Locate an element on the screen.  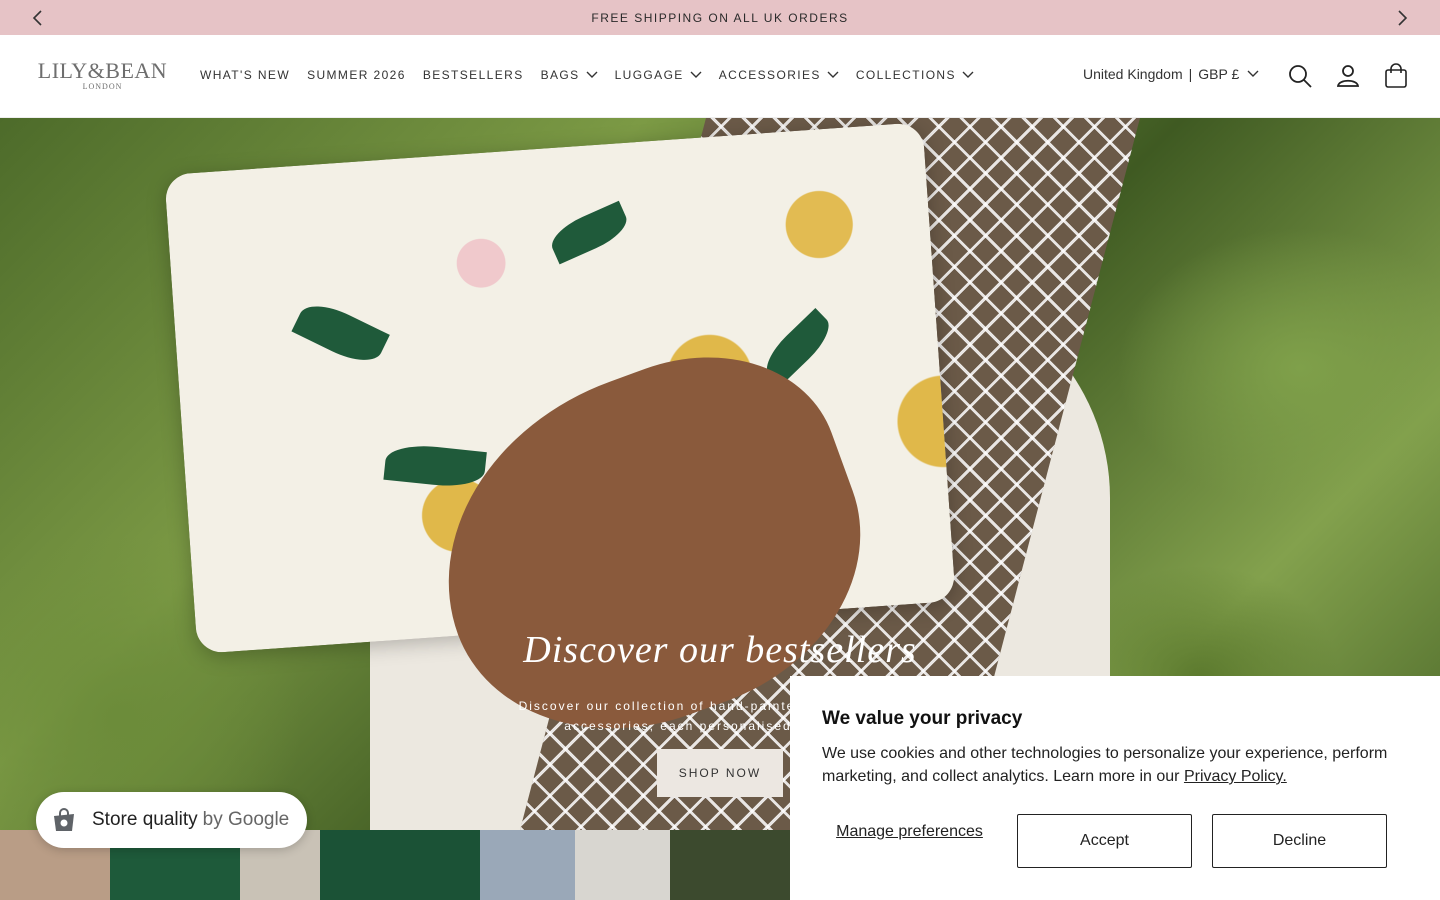
nav-label: WHAT'S NEW is located at coordinates (245, 75).